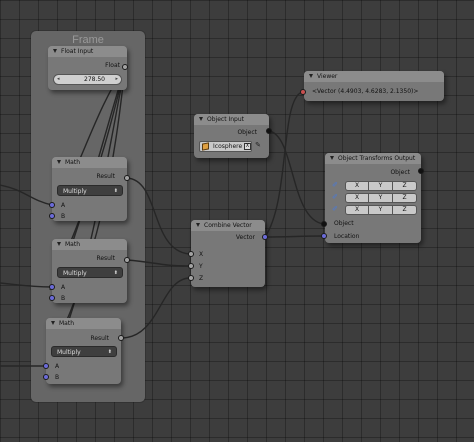  Describe the element at coordinates (231, 119) in the screenshot. I see `node-header: Object Input` at that location.